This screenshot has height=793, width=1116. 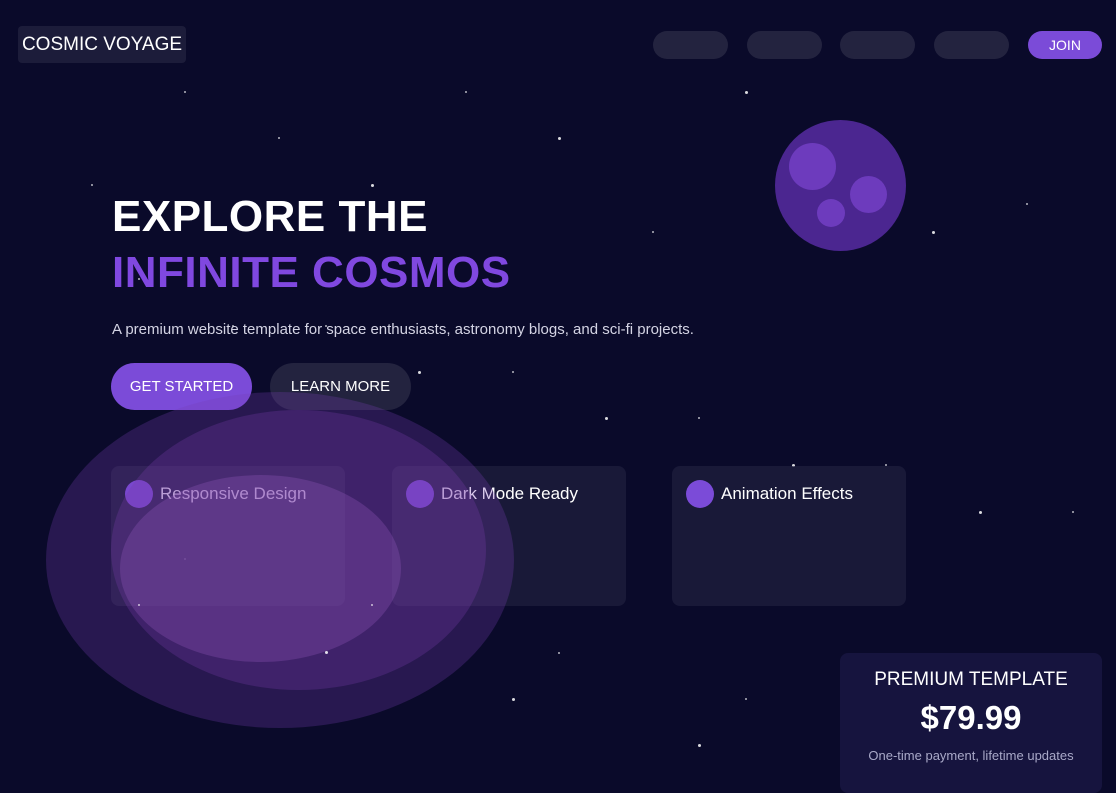 I want to click on hero-title-line2: INFINITE COSMOS, so click(x=311, y=272).